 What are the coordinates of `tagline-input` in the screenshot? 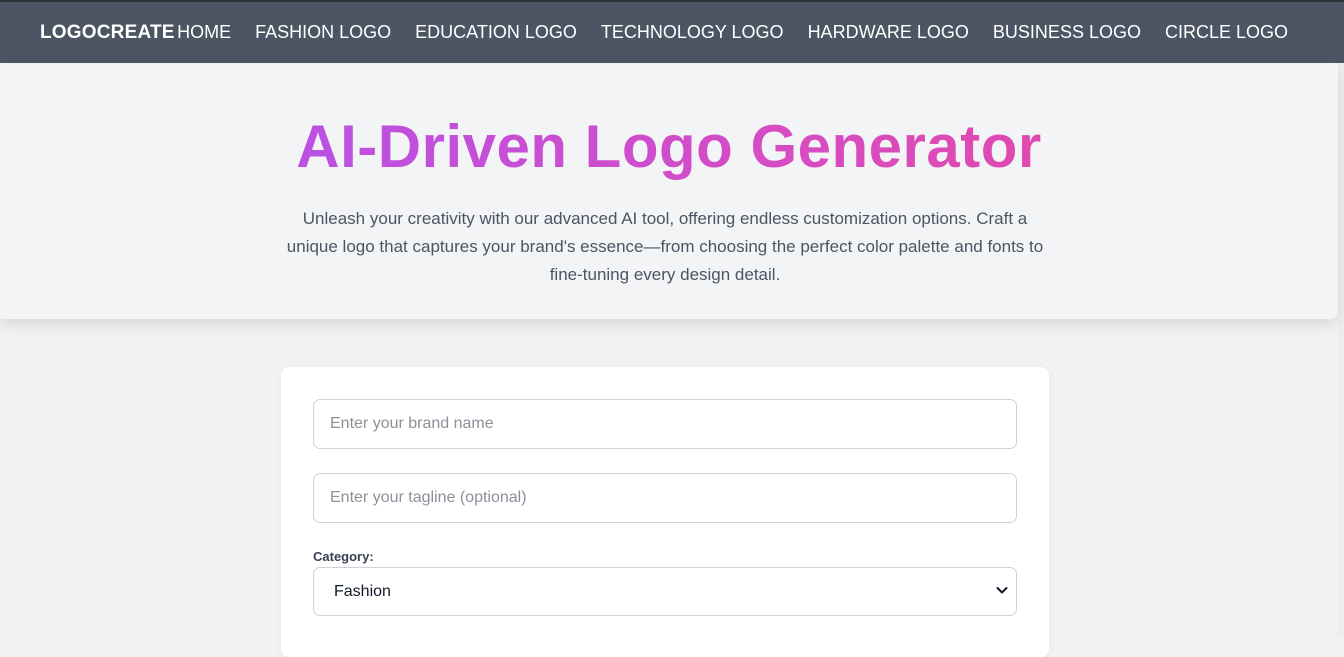 It's located at (665, 498).